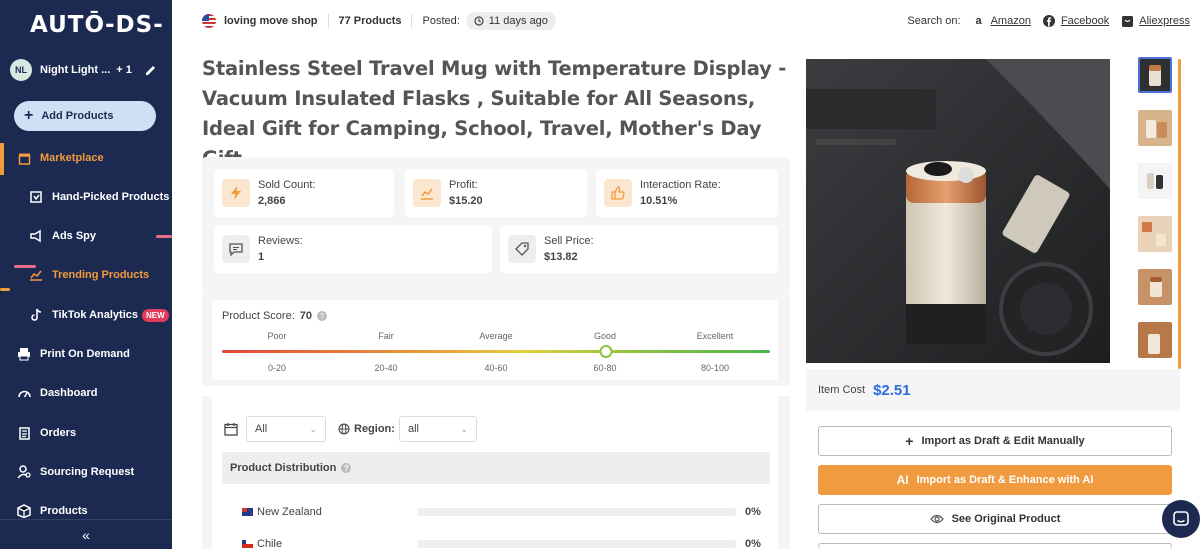 This screenshot has width=1200, height=549. What do you see at coordinates (1181, 519) in the screenshot?
I see `support-chat-button` at bounding box center [1181, 519].